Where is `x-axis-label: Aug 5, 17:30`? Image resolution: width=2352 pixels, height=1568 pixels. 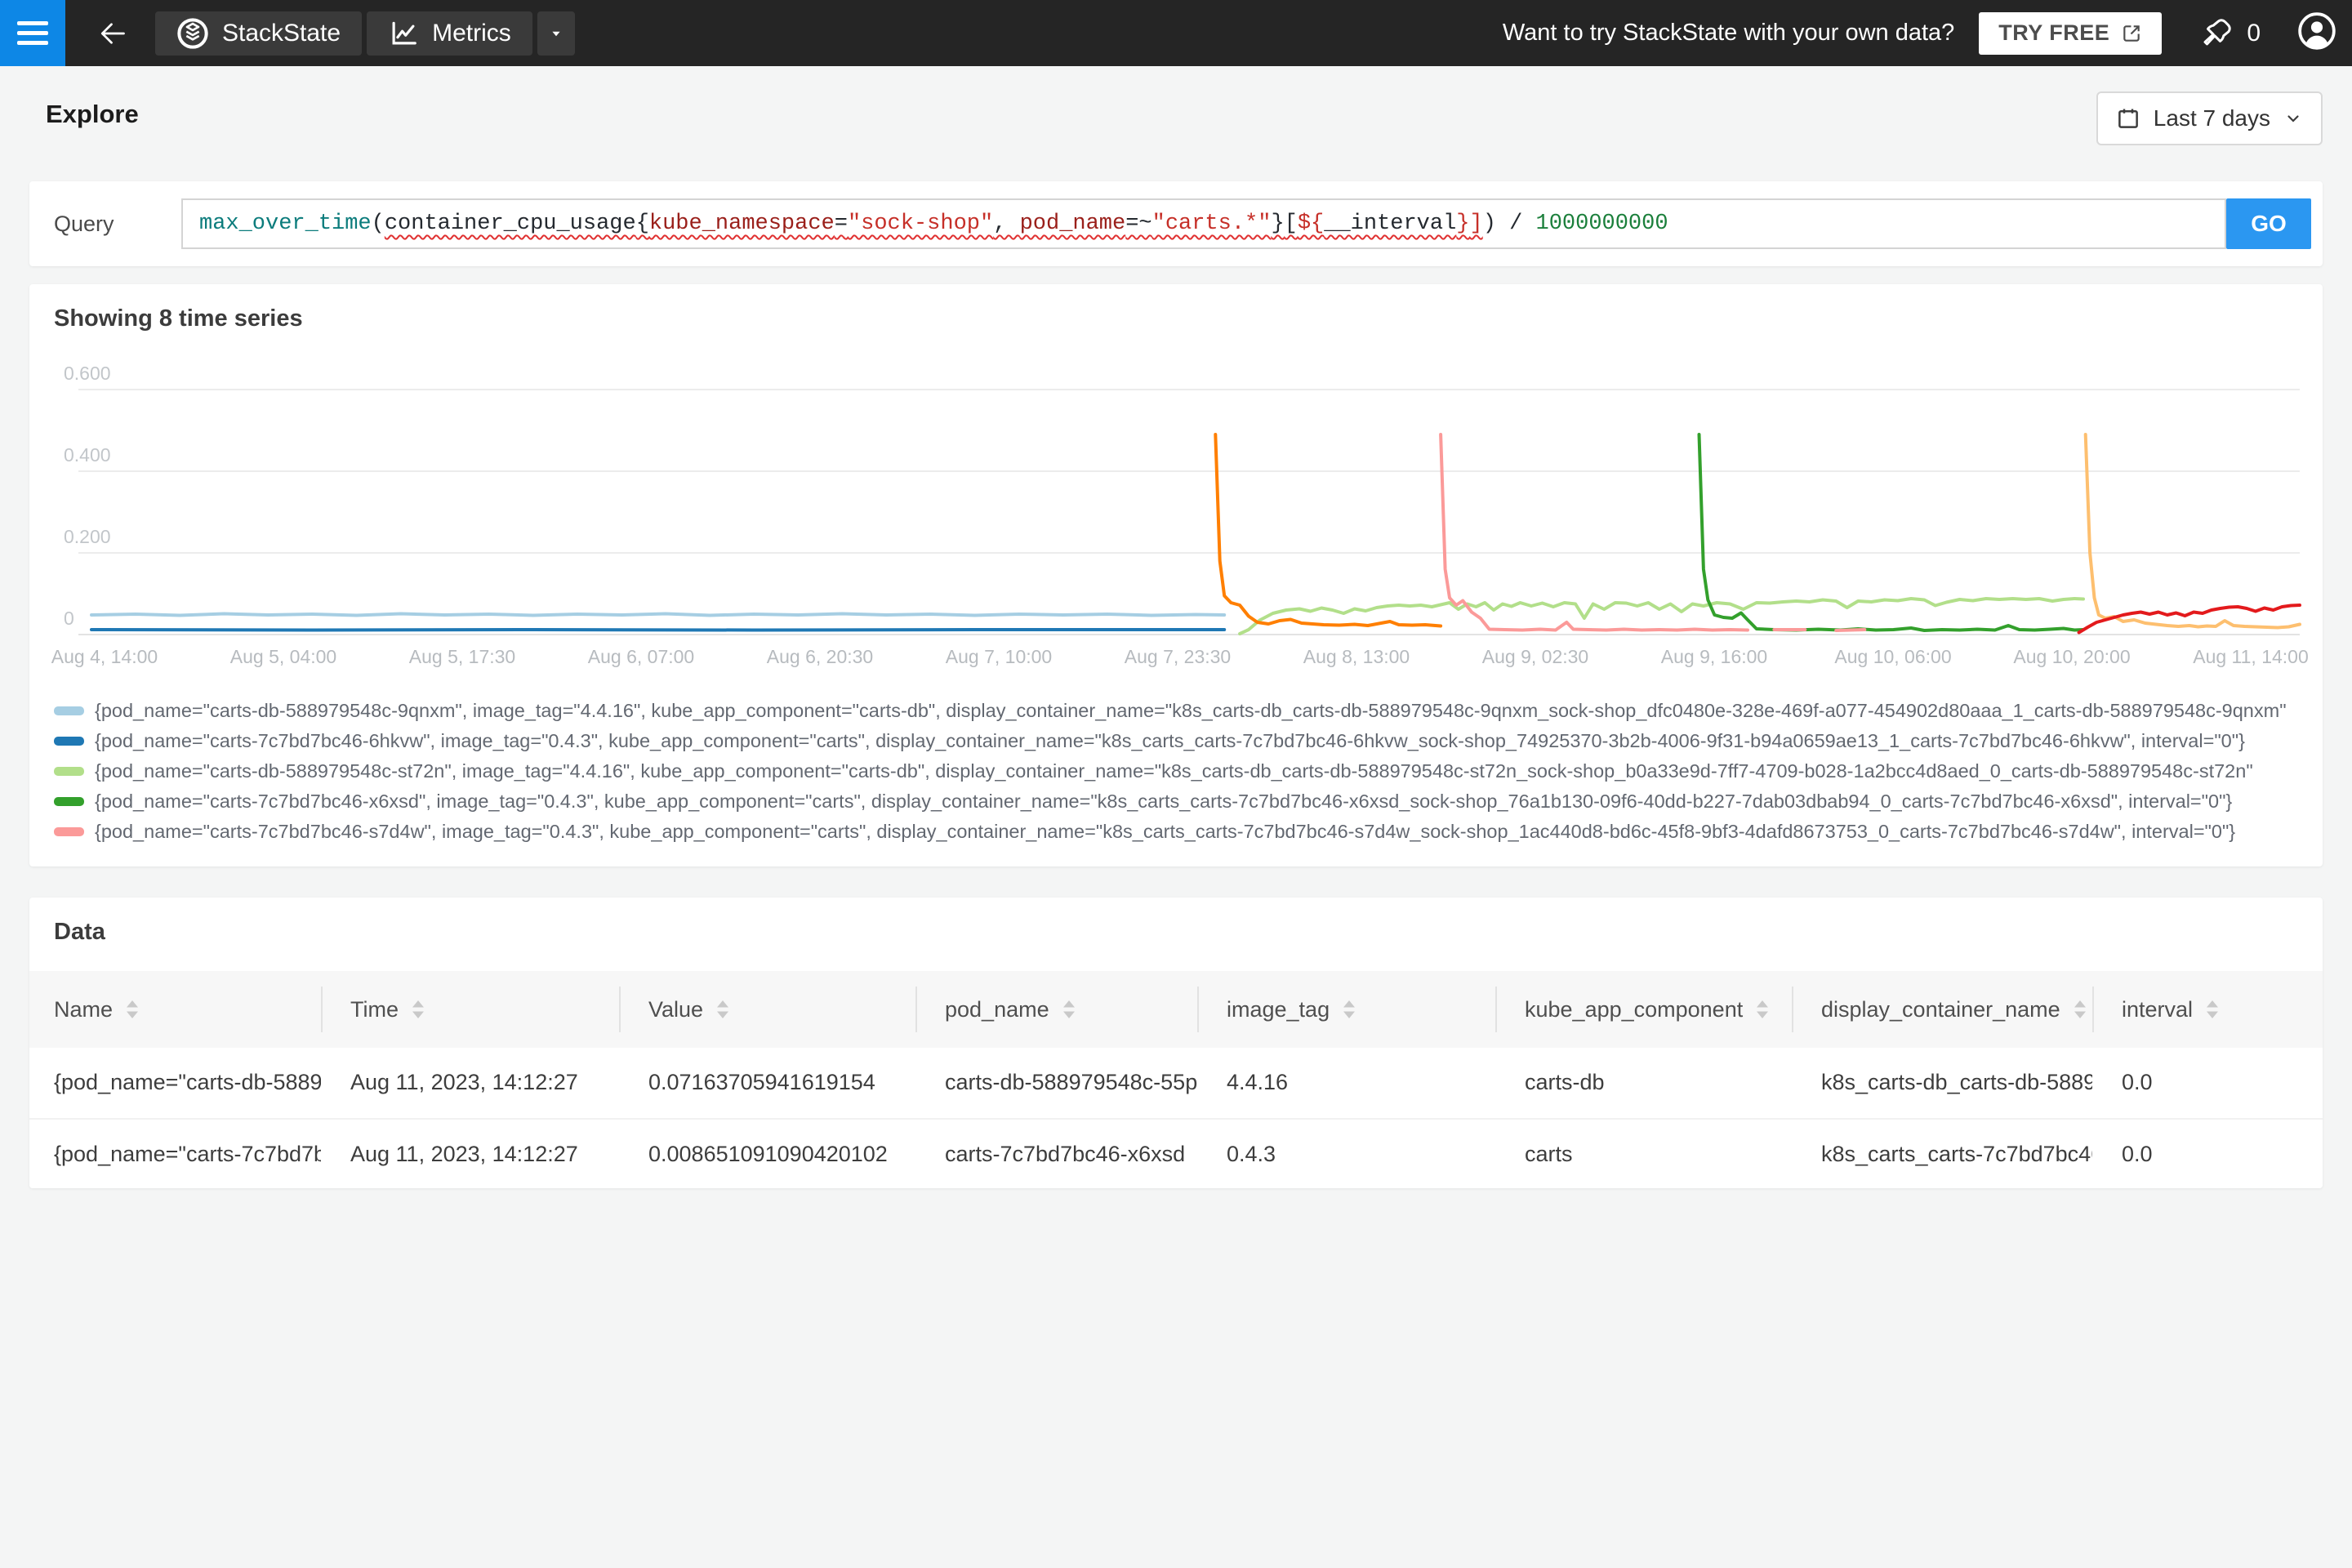 x-axis-label: Aug 5, 17:30 is located at coordinates (462, 656).